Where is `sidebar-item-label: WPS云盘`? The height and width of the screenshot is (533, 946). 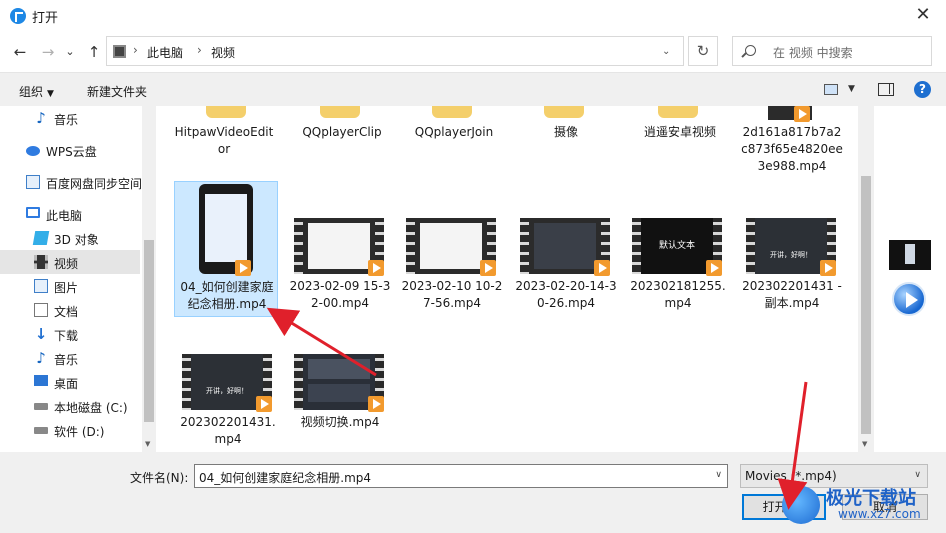
sidebar-item-label: WPS云盘 is located at coordinates (71, 152).